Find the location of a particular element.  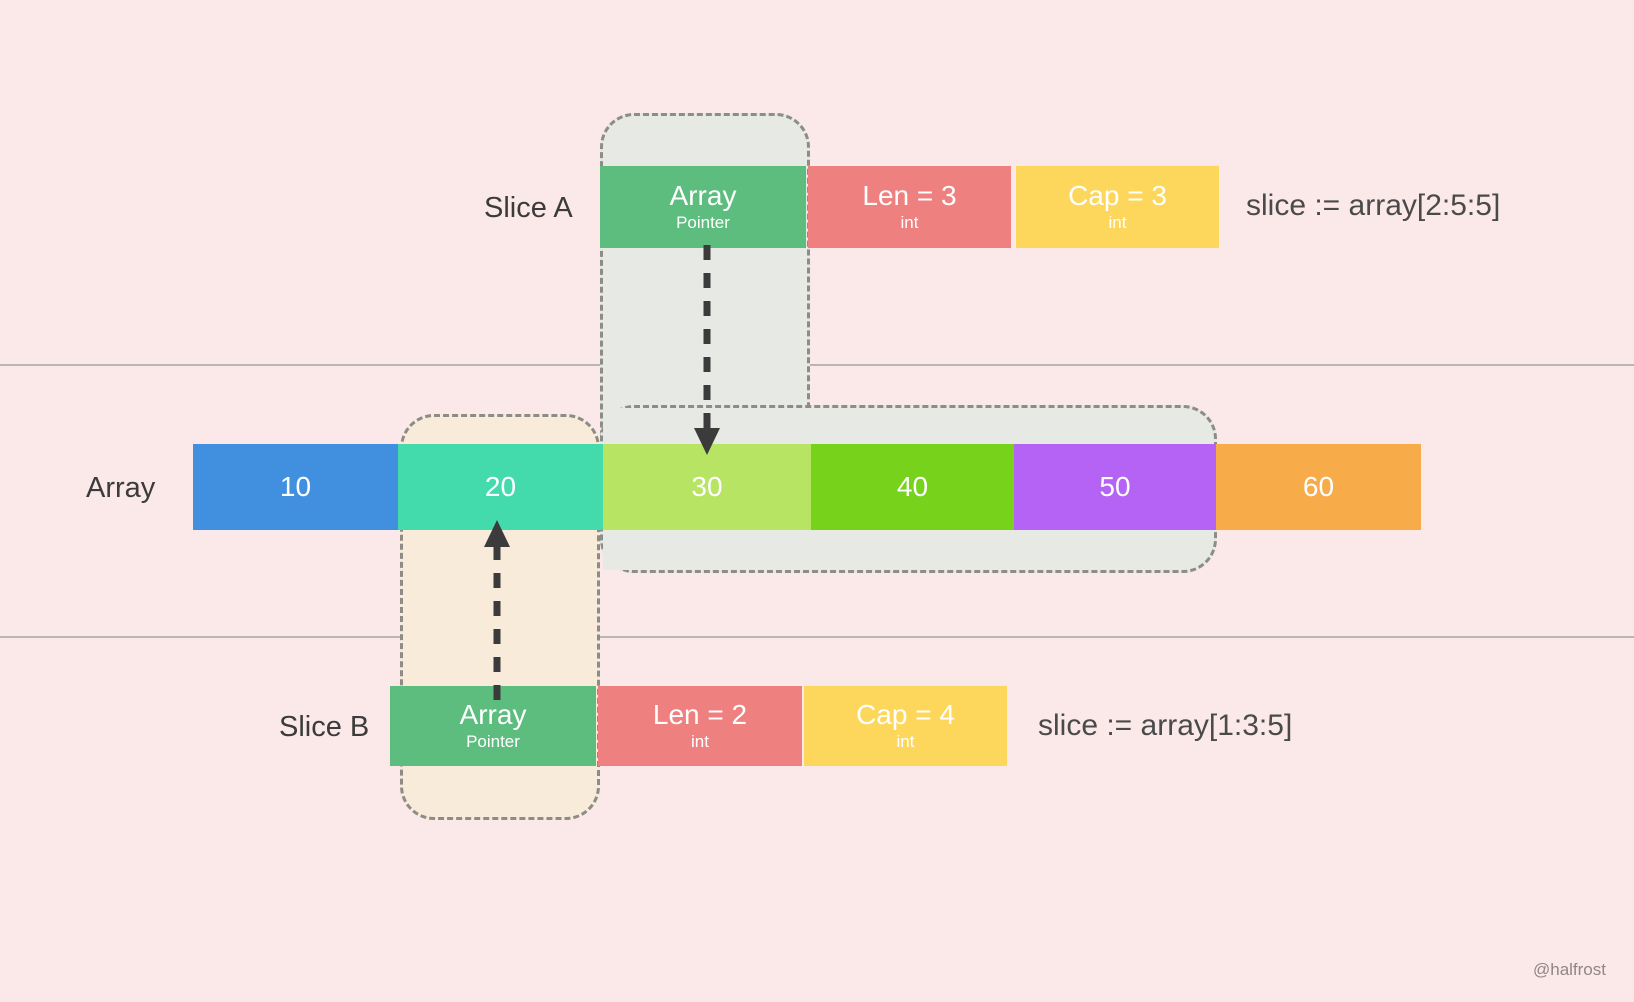

slice-b-cap-title: Cap = 4 is located at coordinates (905, 715).